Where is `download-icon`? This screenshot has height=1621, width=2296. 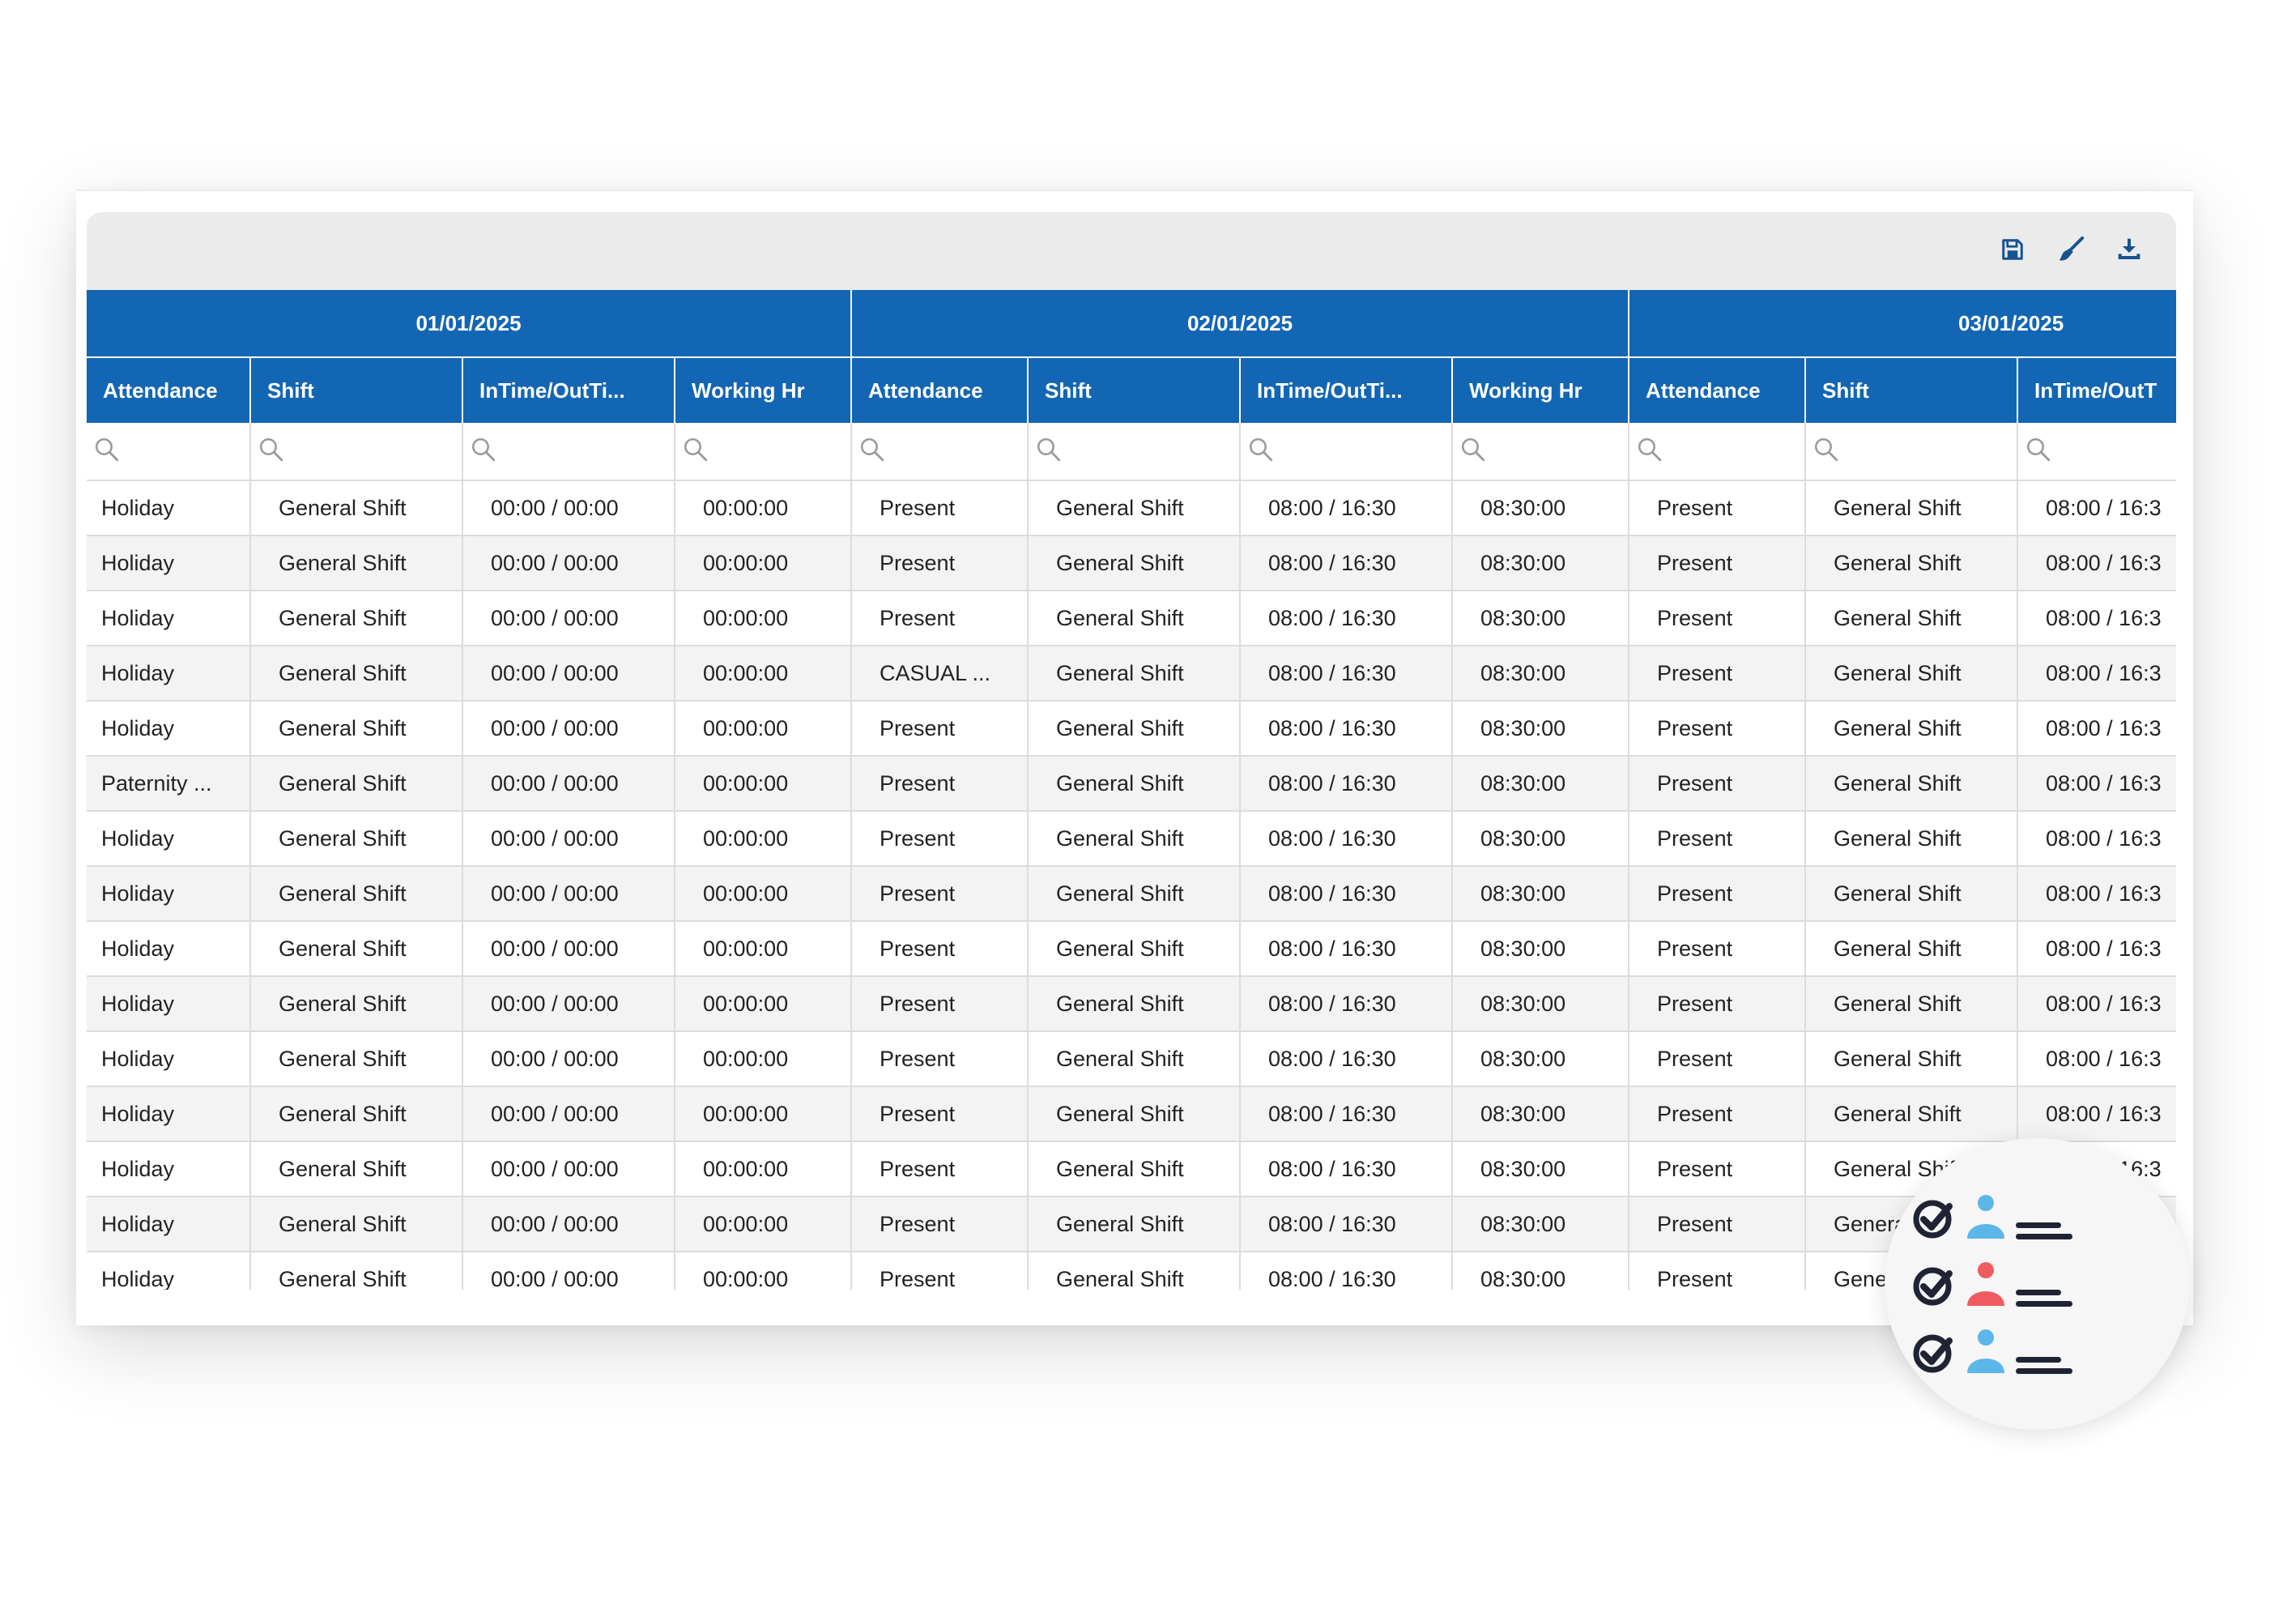
download-icon is located at coordinates (2129, 248).